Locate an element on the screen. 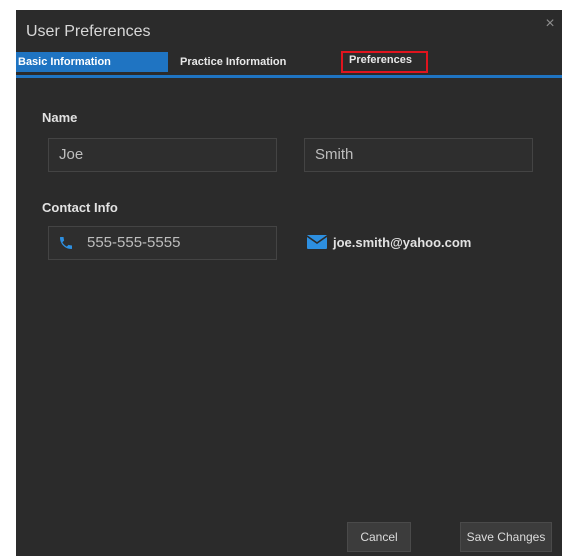 This screenshot has width=567, height=560. contact-info-label: Contact Info is located at coordinates (80, 207).